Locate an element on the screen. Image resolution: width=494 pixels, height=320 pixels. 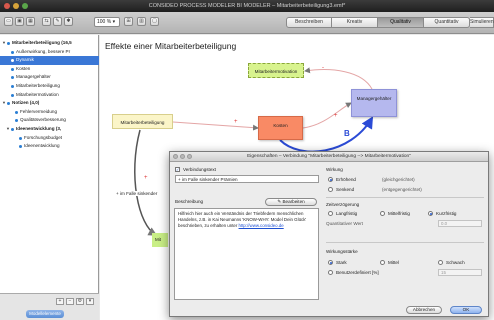
grid-icon: ▦ is located at coordinates (30, 21).